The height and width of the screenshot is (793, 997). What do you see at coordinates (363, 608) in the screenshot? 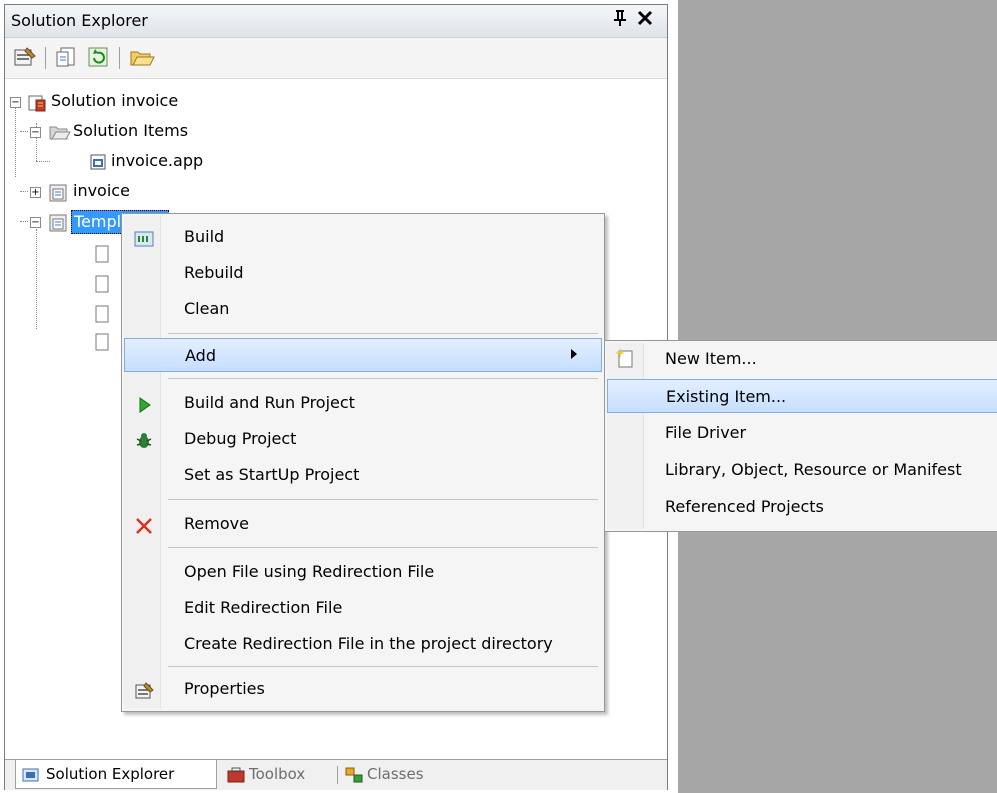
I see `menu-item-edit-redirection: Edit Redirection File` at bounding box center [363, 608].